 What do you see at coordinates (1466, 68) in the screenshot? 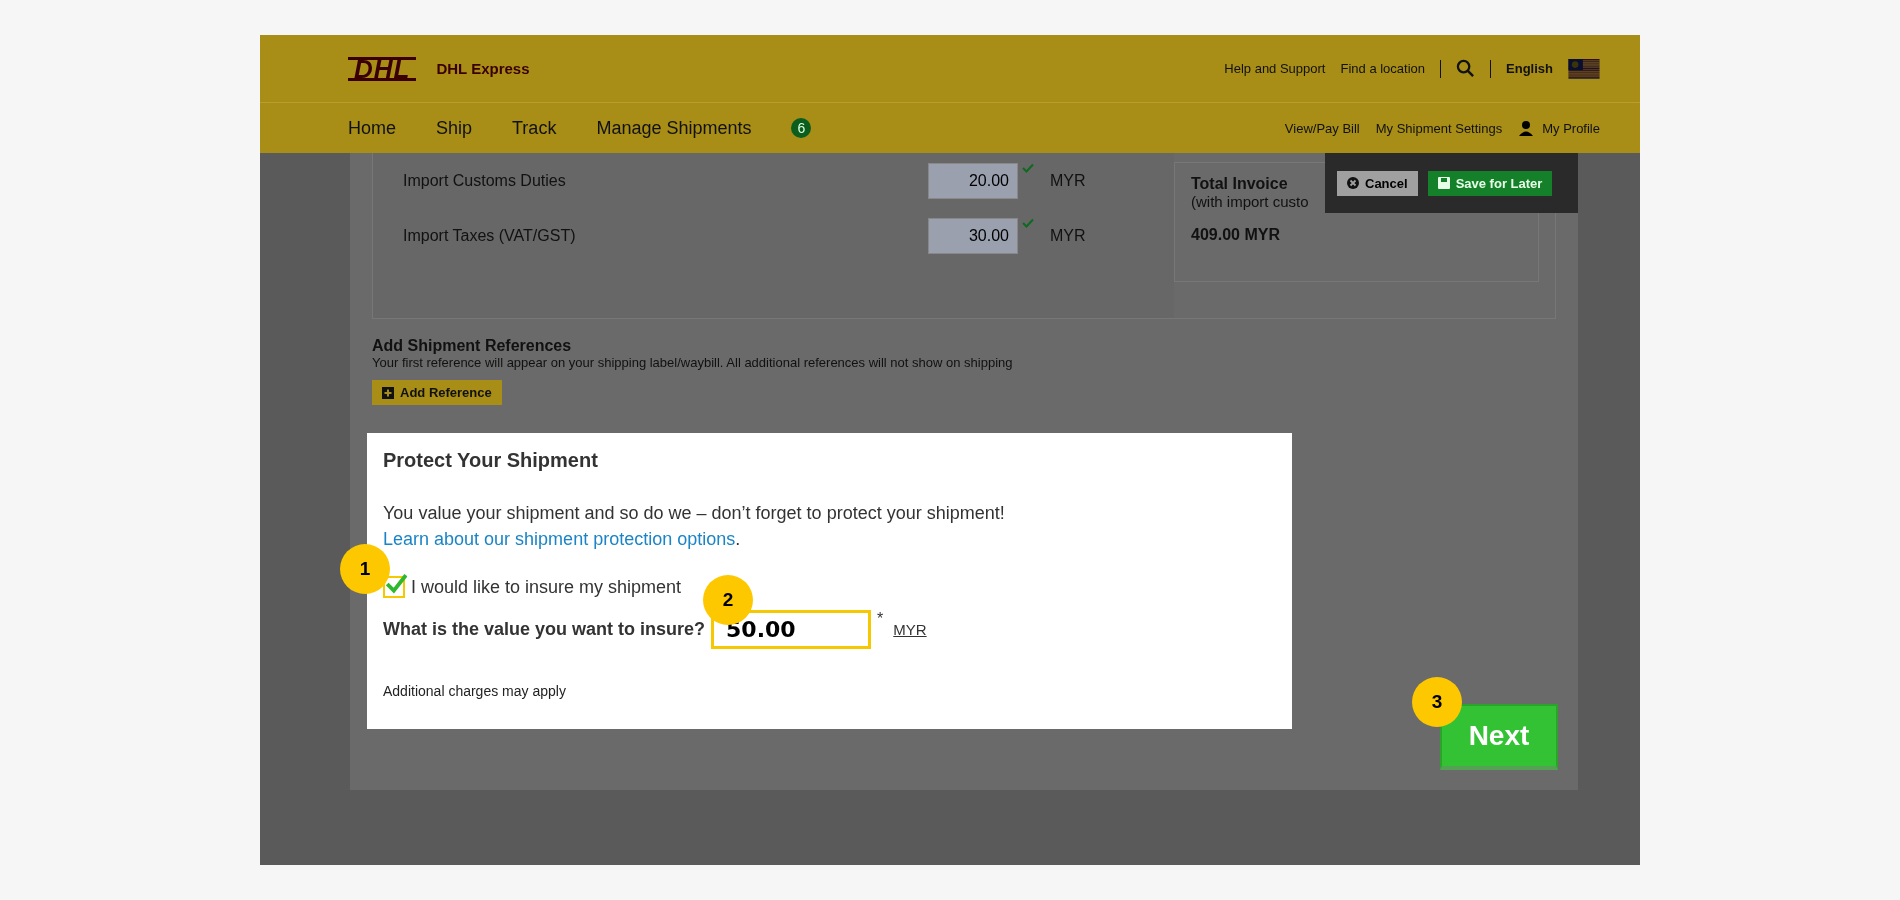
I see `search-icon` at bounding box center [1466, 68].